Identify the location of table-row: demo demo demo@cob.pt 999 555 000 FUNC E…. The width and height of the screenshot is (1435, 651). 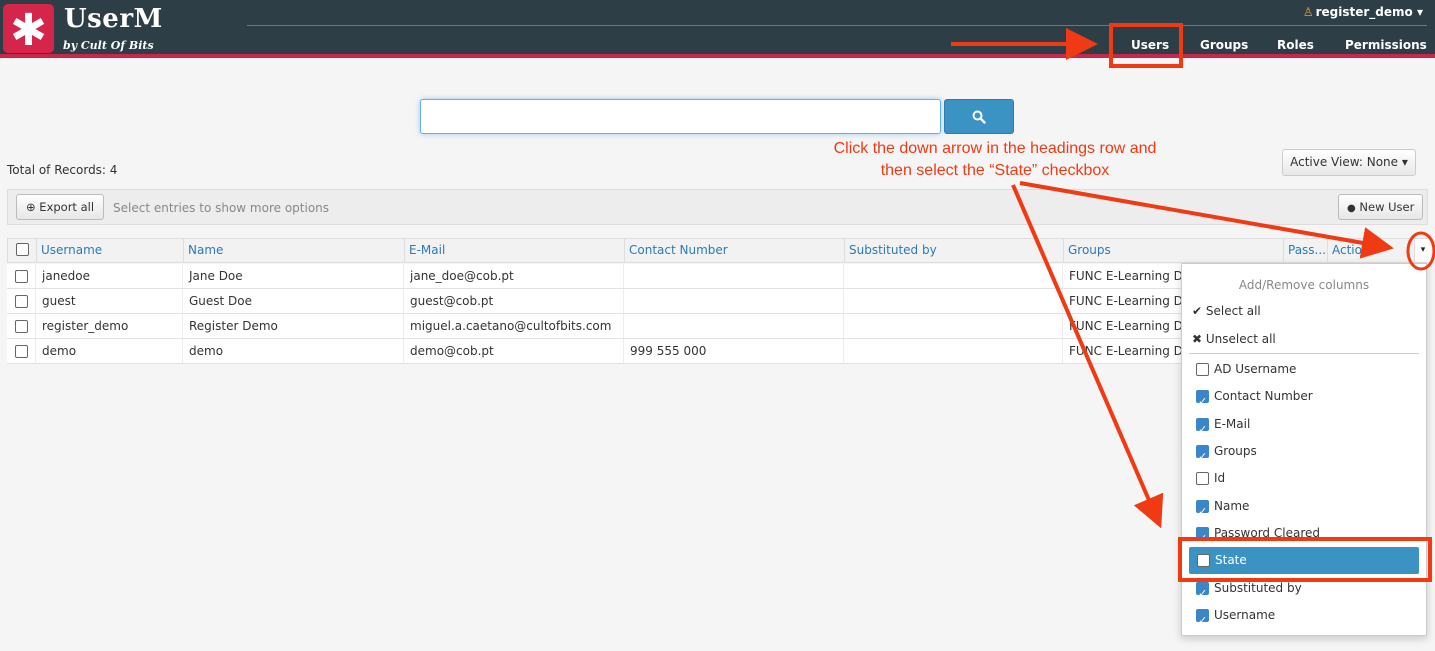
(597, 351).